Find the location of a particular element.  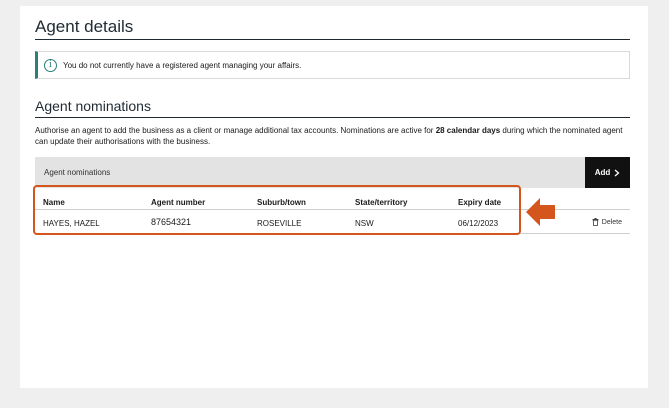

description-bold: 28 calendar days is located at coordinates (468, 130).